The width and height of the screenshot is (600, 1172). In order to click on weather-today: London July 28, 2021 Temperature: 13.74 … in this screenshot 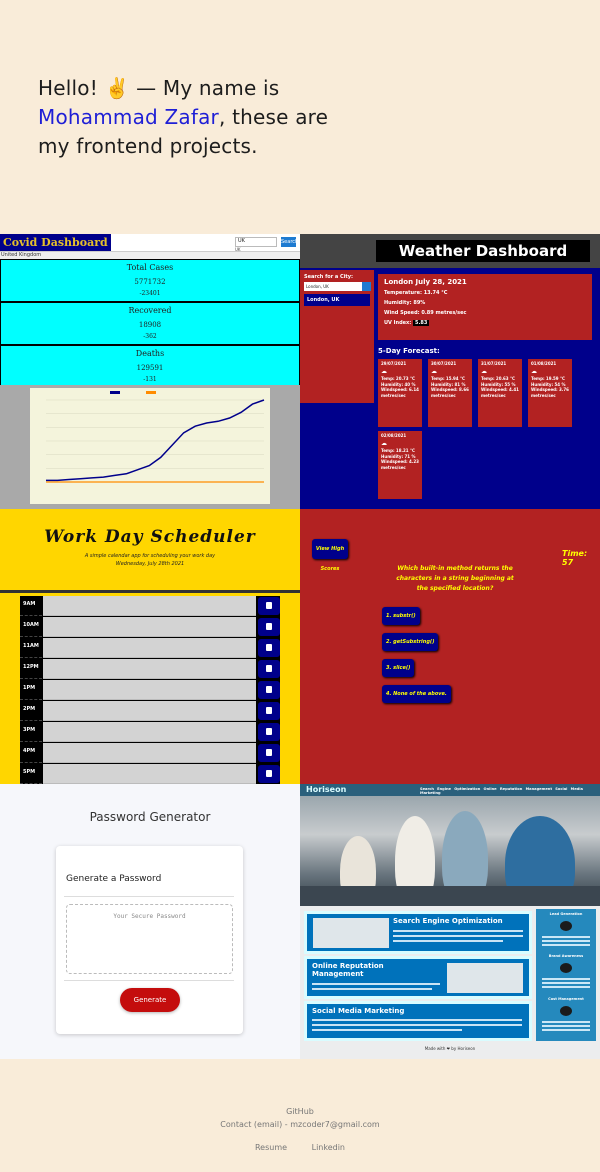, I will do `click(485, 307)`.